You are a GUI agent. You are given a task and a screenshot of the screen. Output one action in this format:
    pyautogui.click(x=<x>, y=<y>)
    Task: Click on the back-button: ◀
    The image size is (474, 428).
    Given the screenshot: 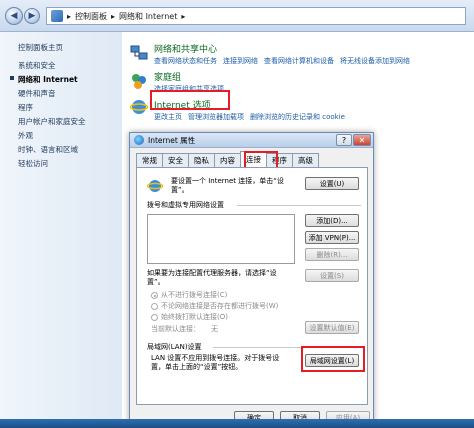 What is the action you would take?
    pyautogui.click(x=14, y=16)
    